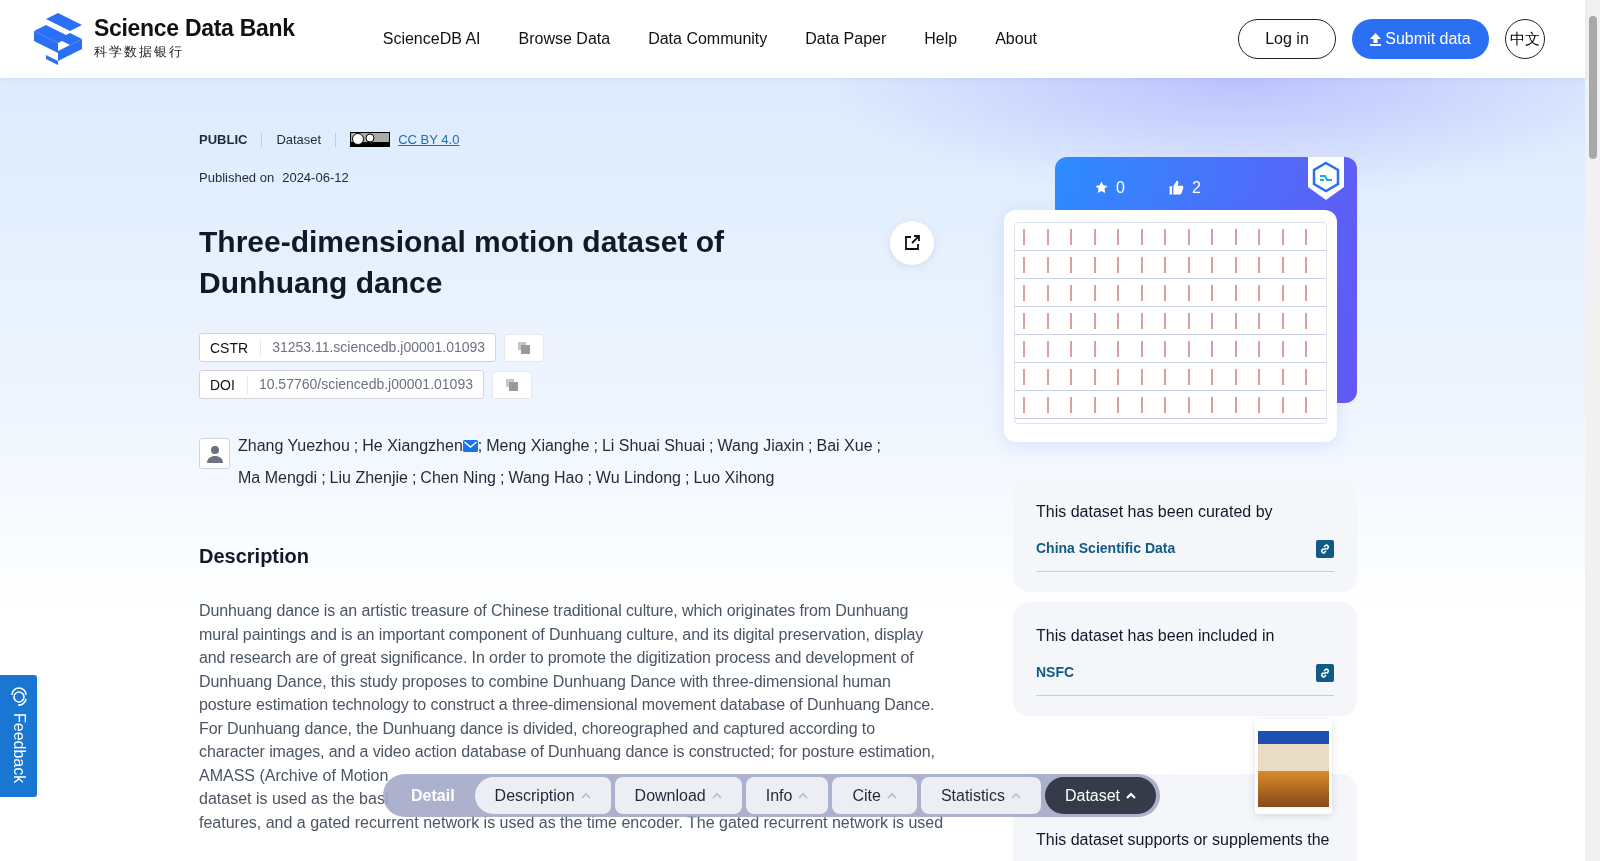  What do you see at coordinates (761, 446) in the screenshot?
I see `author-name: Wang Jiaxin` at bounding box center [761, 446].